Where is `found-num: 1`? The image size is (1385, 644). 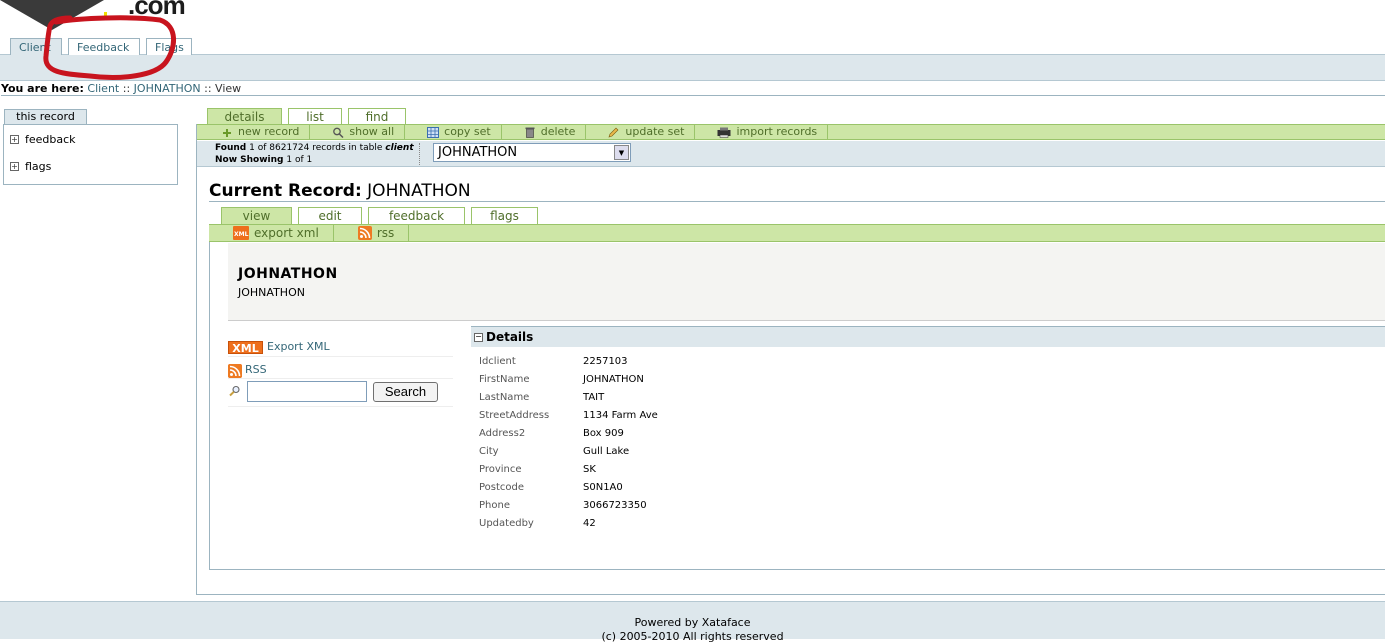 found-num: 1 is located at coordinates (252, 148).